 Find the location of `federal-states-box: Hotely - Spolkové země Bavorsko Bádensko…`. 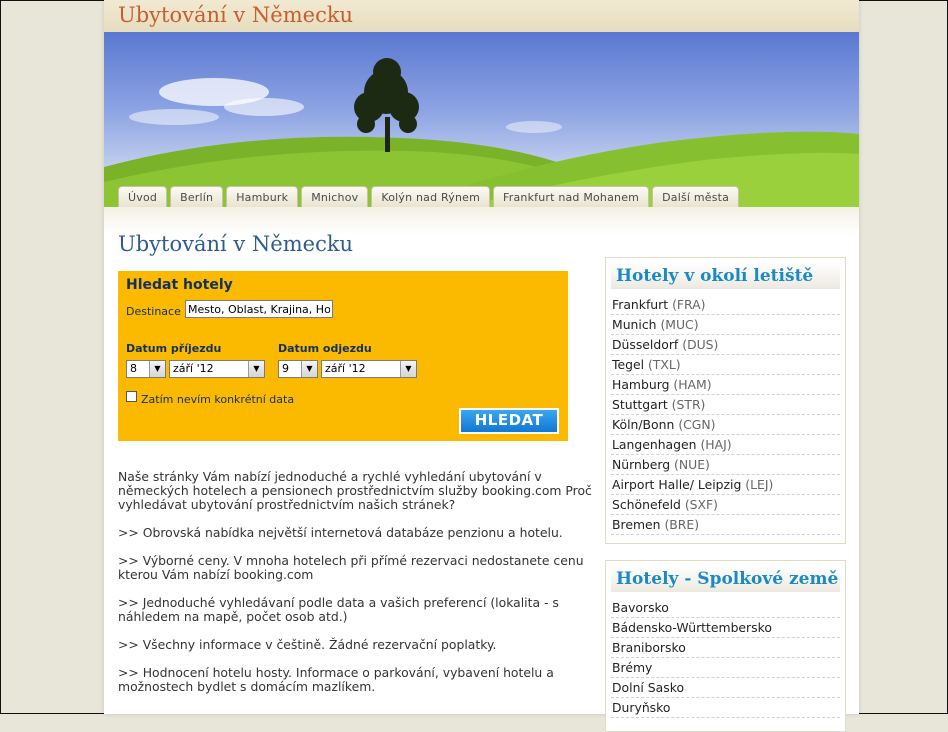

federal-states-box: Hotely - Spolkové země Bavorsko Bádensko… is located at coordinates (725, 646).